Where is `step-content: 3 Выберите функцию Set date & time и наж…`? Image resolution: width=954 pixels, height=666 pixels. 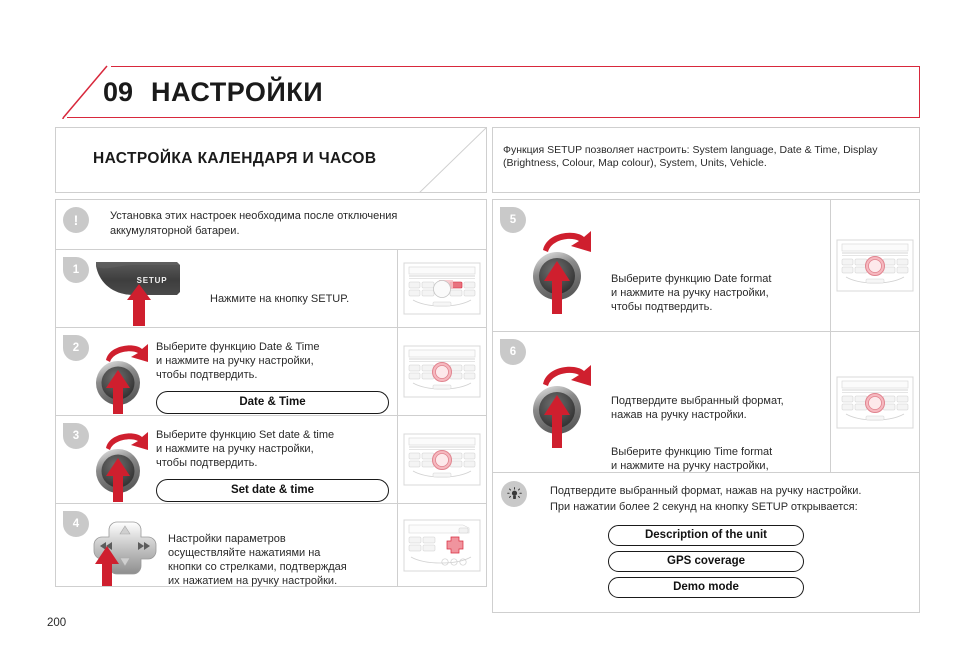 step-content: 3 Выберите функцию Set date & time и наж… is located at coordinates (226, 459).